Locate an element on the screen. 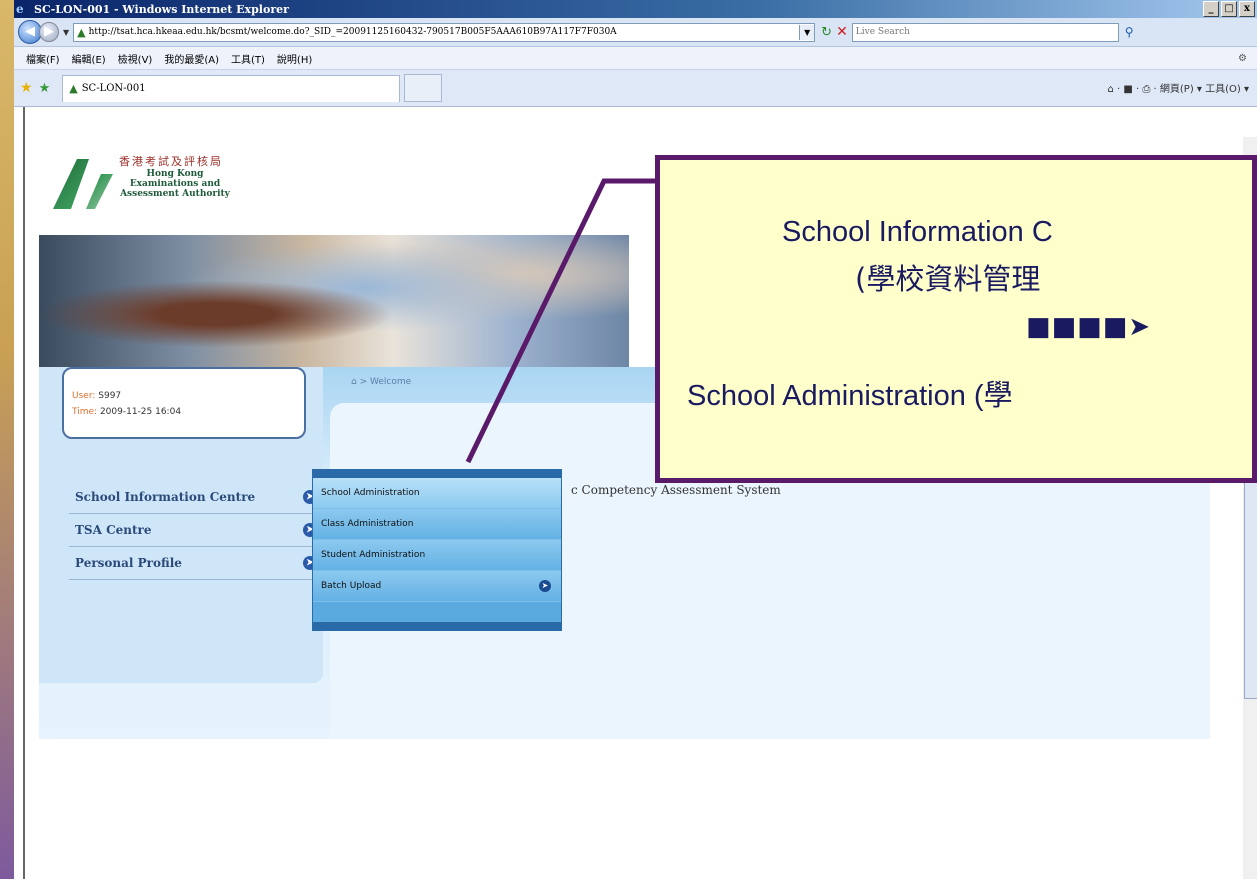  menu-help: 說明(H) is located at coordinates (294, 58).